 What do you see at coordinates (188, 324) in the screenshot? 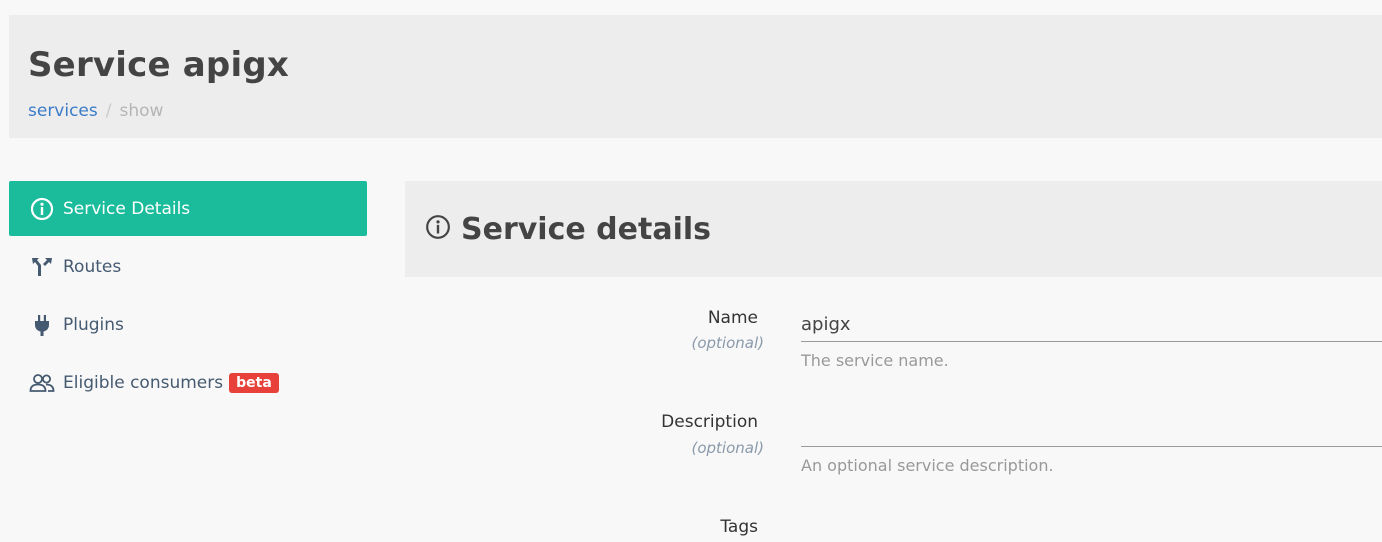
I see `sidebar-item-plugins: Plugins` at bounding box center [188, 324].